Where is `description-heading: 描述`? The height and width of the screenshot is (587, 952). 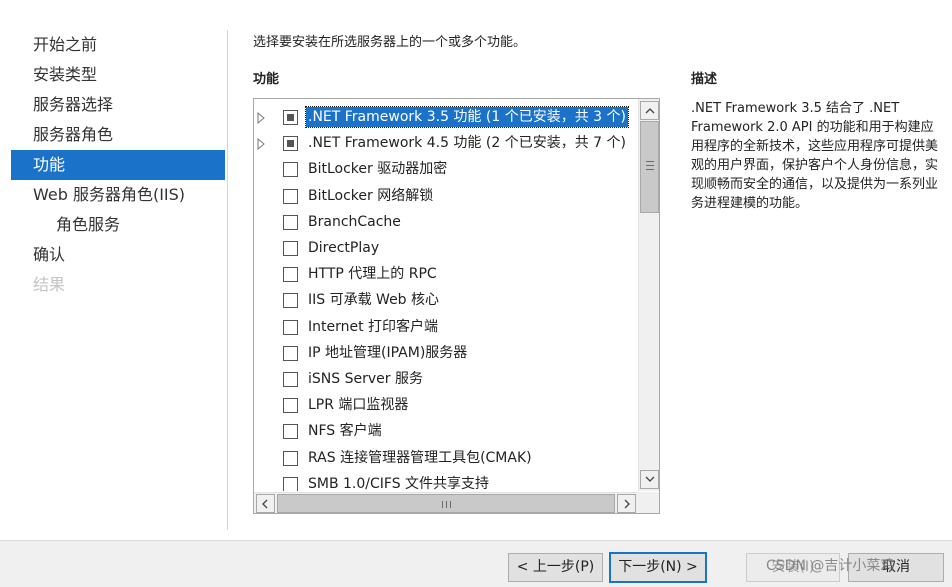
description-heading: 描述 is located at coordinates (704, 79).